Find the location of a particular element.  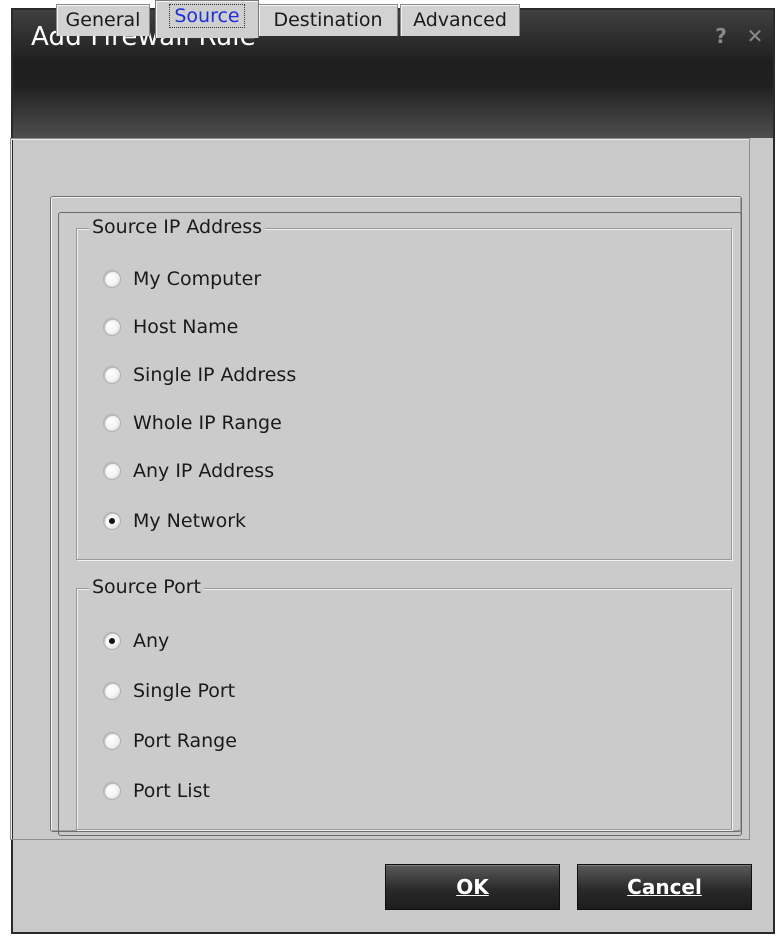

radio-label: Single Port is located at coordinates (184, 691).